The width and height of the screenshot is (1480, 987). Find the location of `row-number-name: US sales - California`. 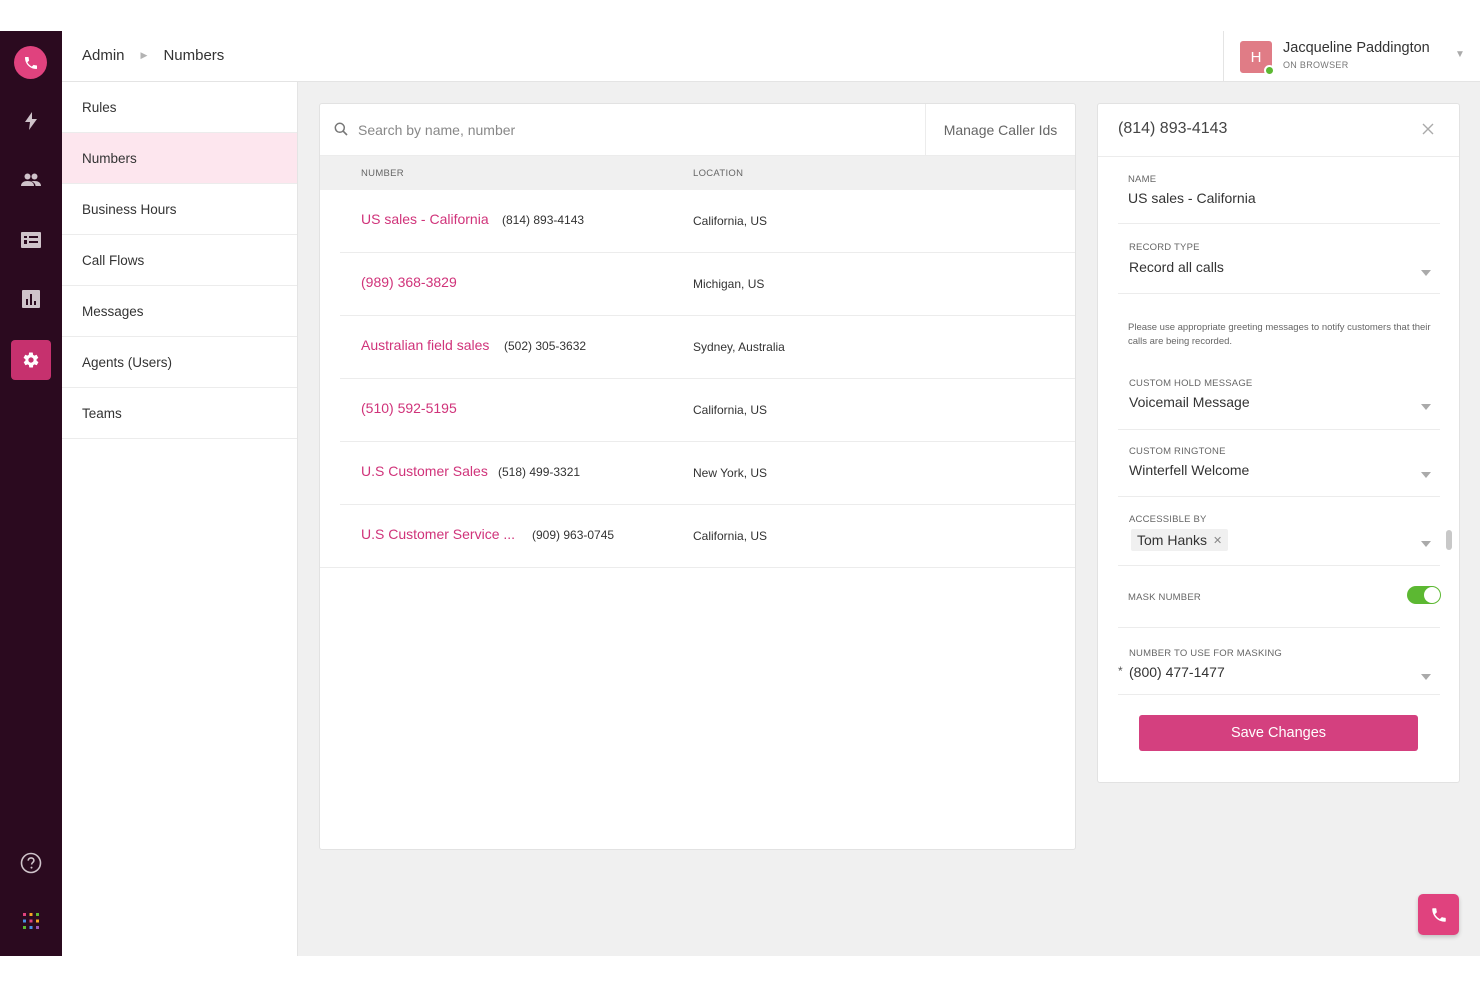

row-number-name: US sales - California is located at coordinates (425, 219).